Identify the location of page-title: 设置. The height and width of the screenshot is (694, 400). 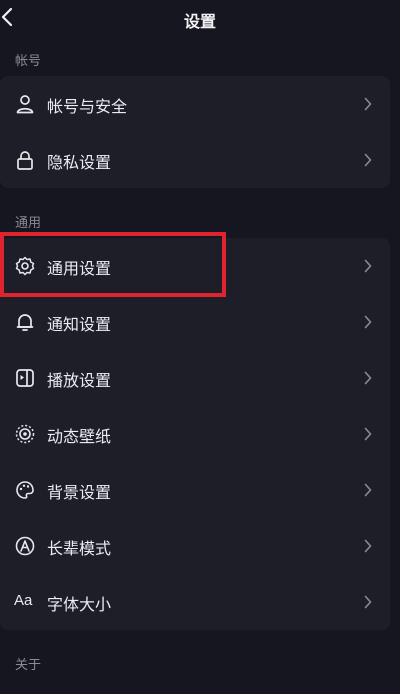
(199, 21).